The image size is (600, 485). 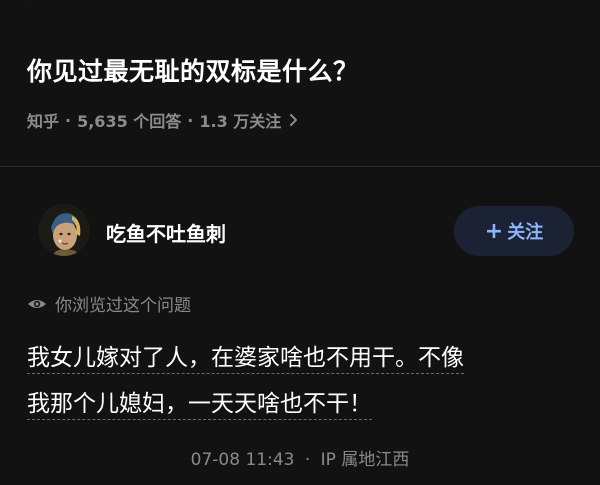 What do you see at coordinates (43, 121) in the screenshot?
I see `source-label: 知乎` at bounding box center [43, 121].